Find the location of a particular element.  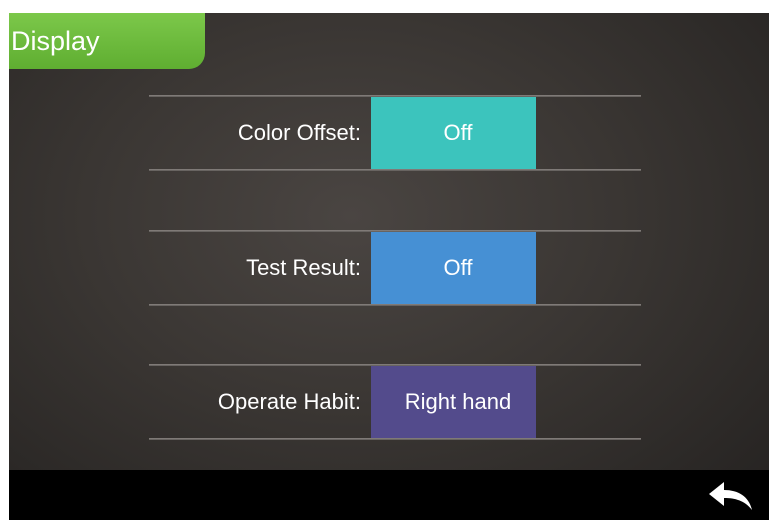

back-button is located at coordinates (730, 496).